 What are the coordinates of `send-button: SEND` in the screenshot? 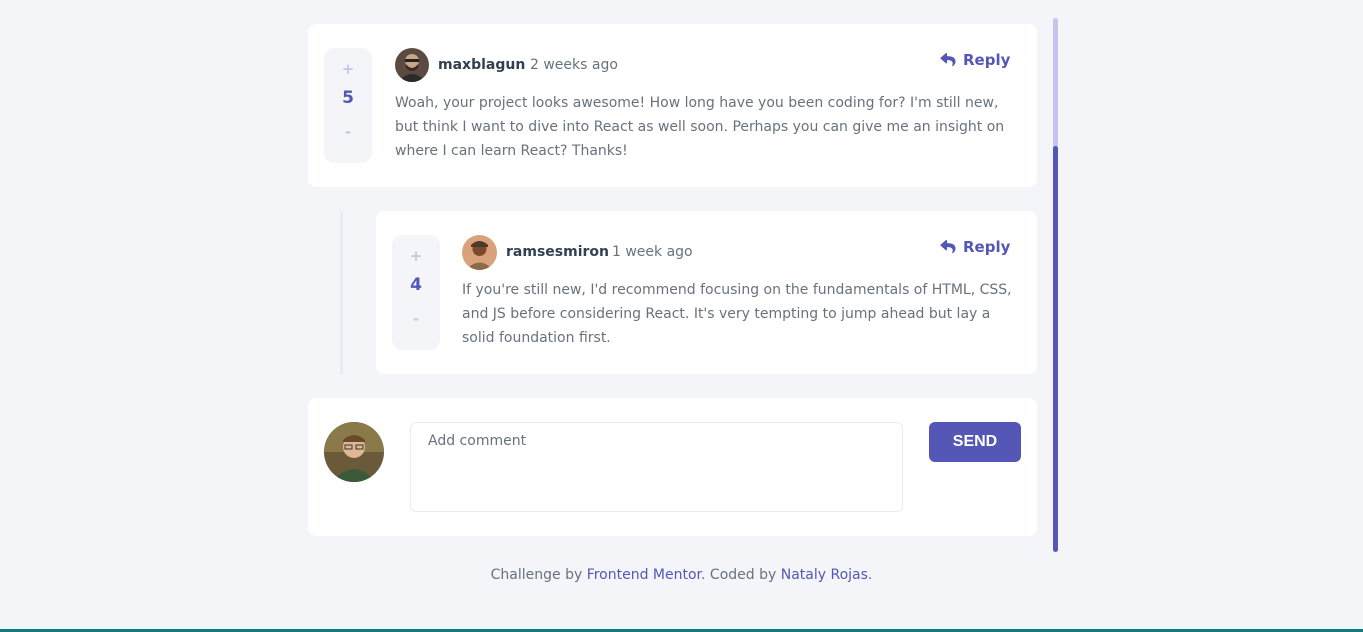 It's located at (975, 442).